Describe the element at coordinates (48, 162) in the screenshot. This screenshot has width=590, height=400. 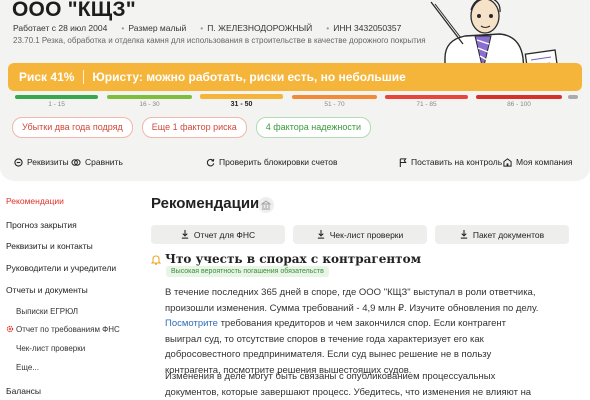
I see `requisites-label: Реквизиты` at that location.